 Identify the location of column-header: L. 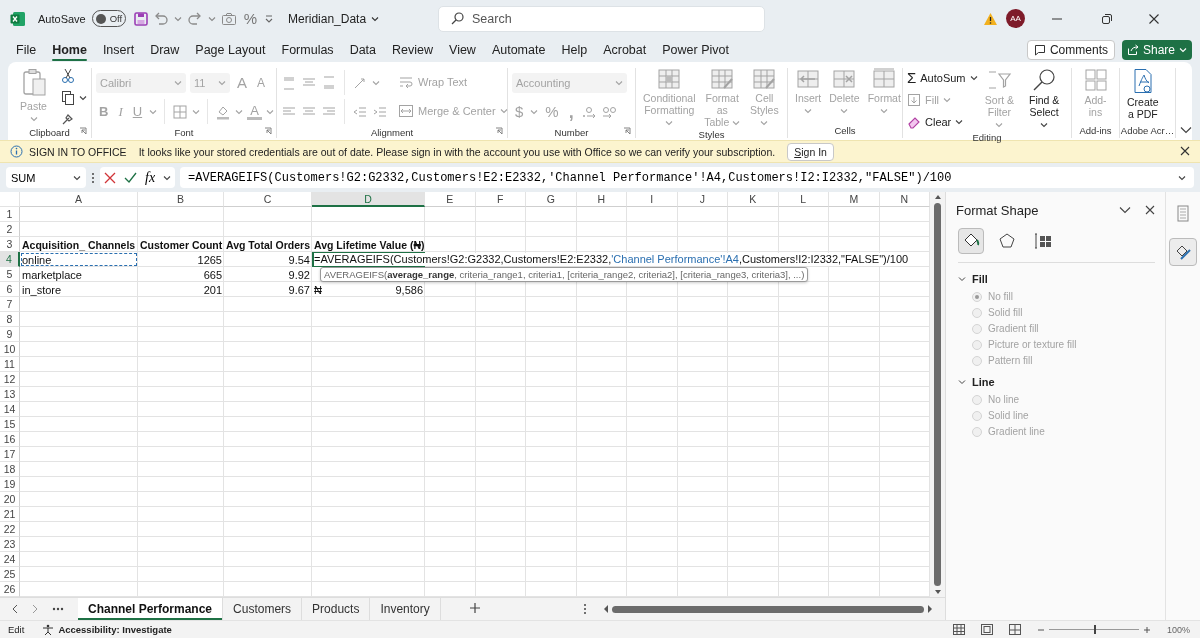
(803, 199).